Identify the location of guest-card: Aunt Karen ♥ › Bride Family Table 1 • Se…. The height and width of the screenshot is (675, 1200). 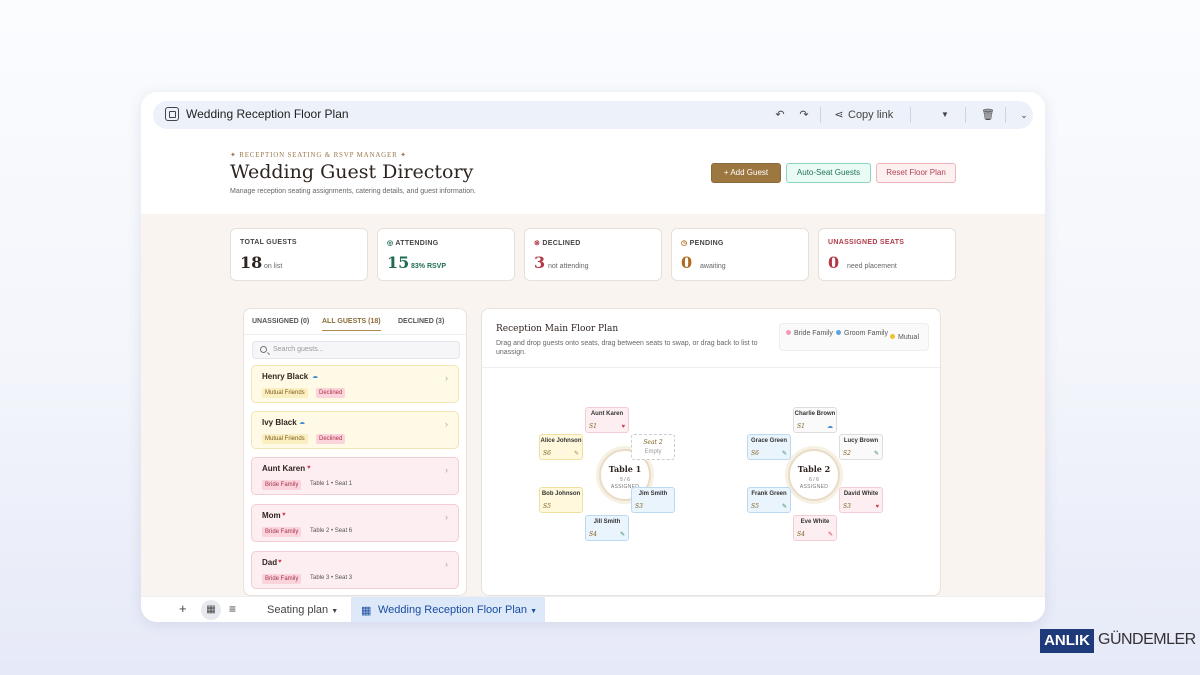
(355, 476).